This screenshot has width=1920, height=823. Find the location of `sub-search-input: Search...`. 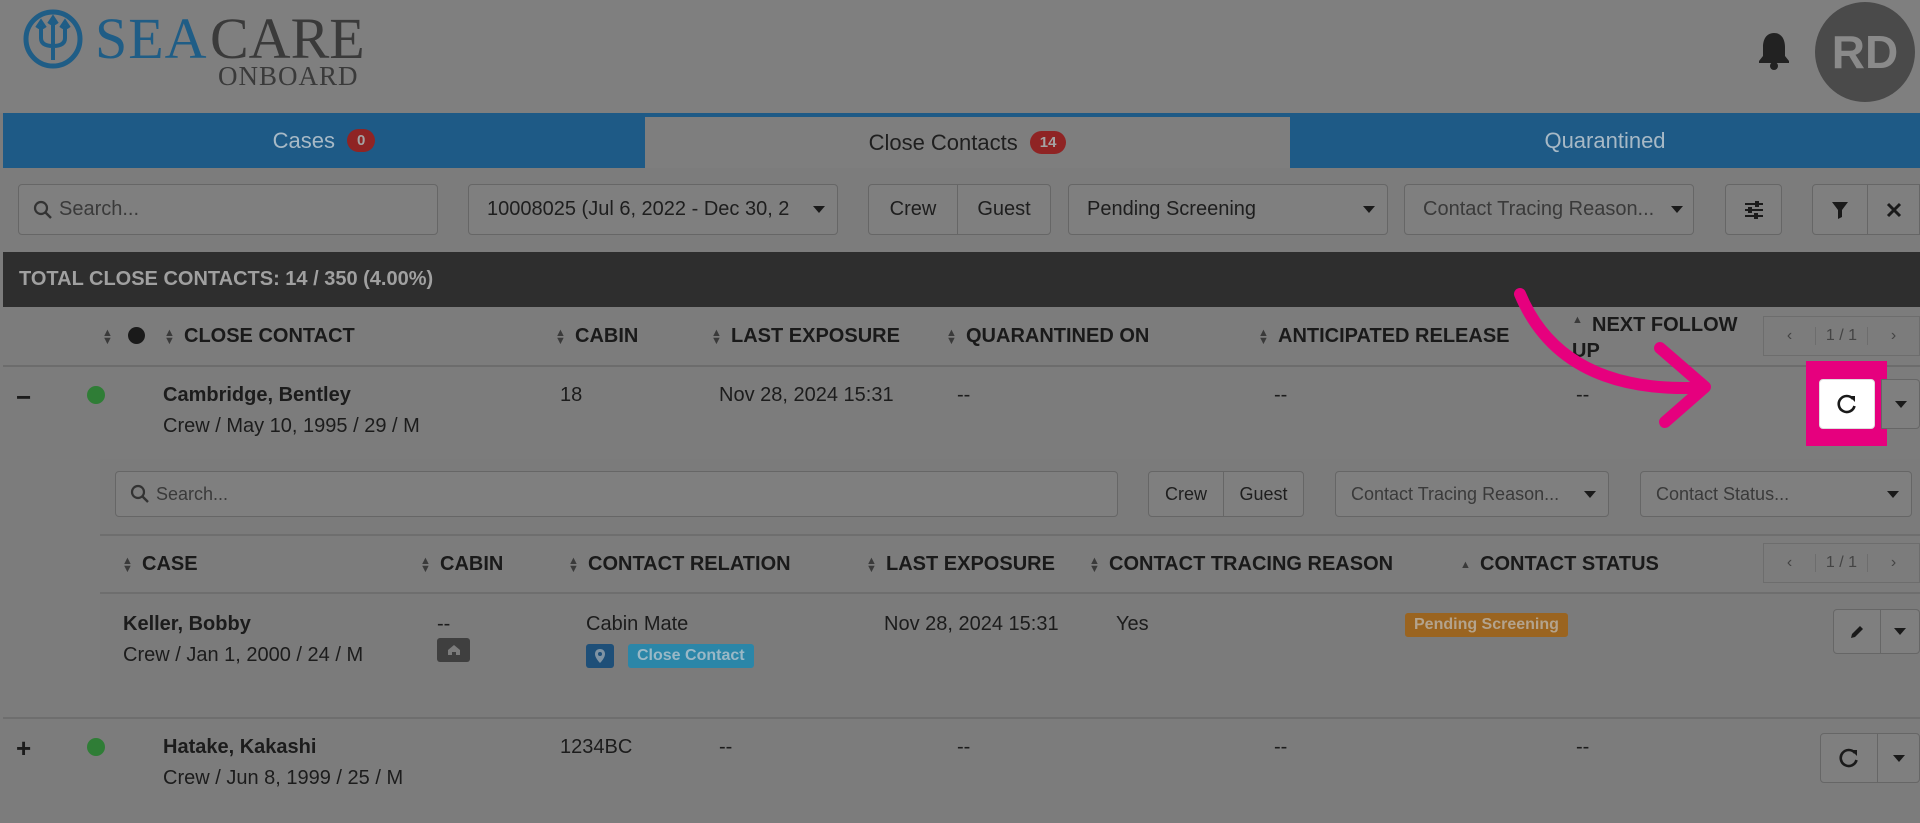

sub-search-input: Search... is located at coordinates (616, 494).